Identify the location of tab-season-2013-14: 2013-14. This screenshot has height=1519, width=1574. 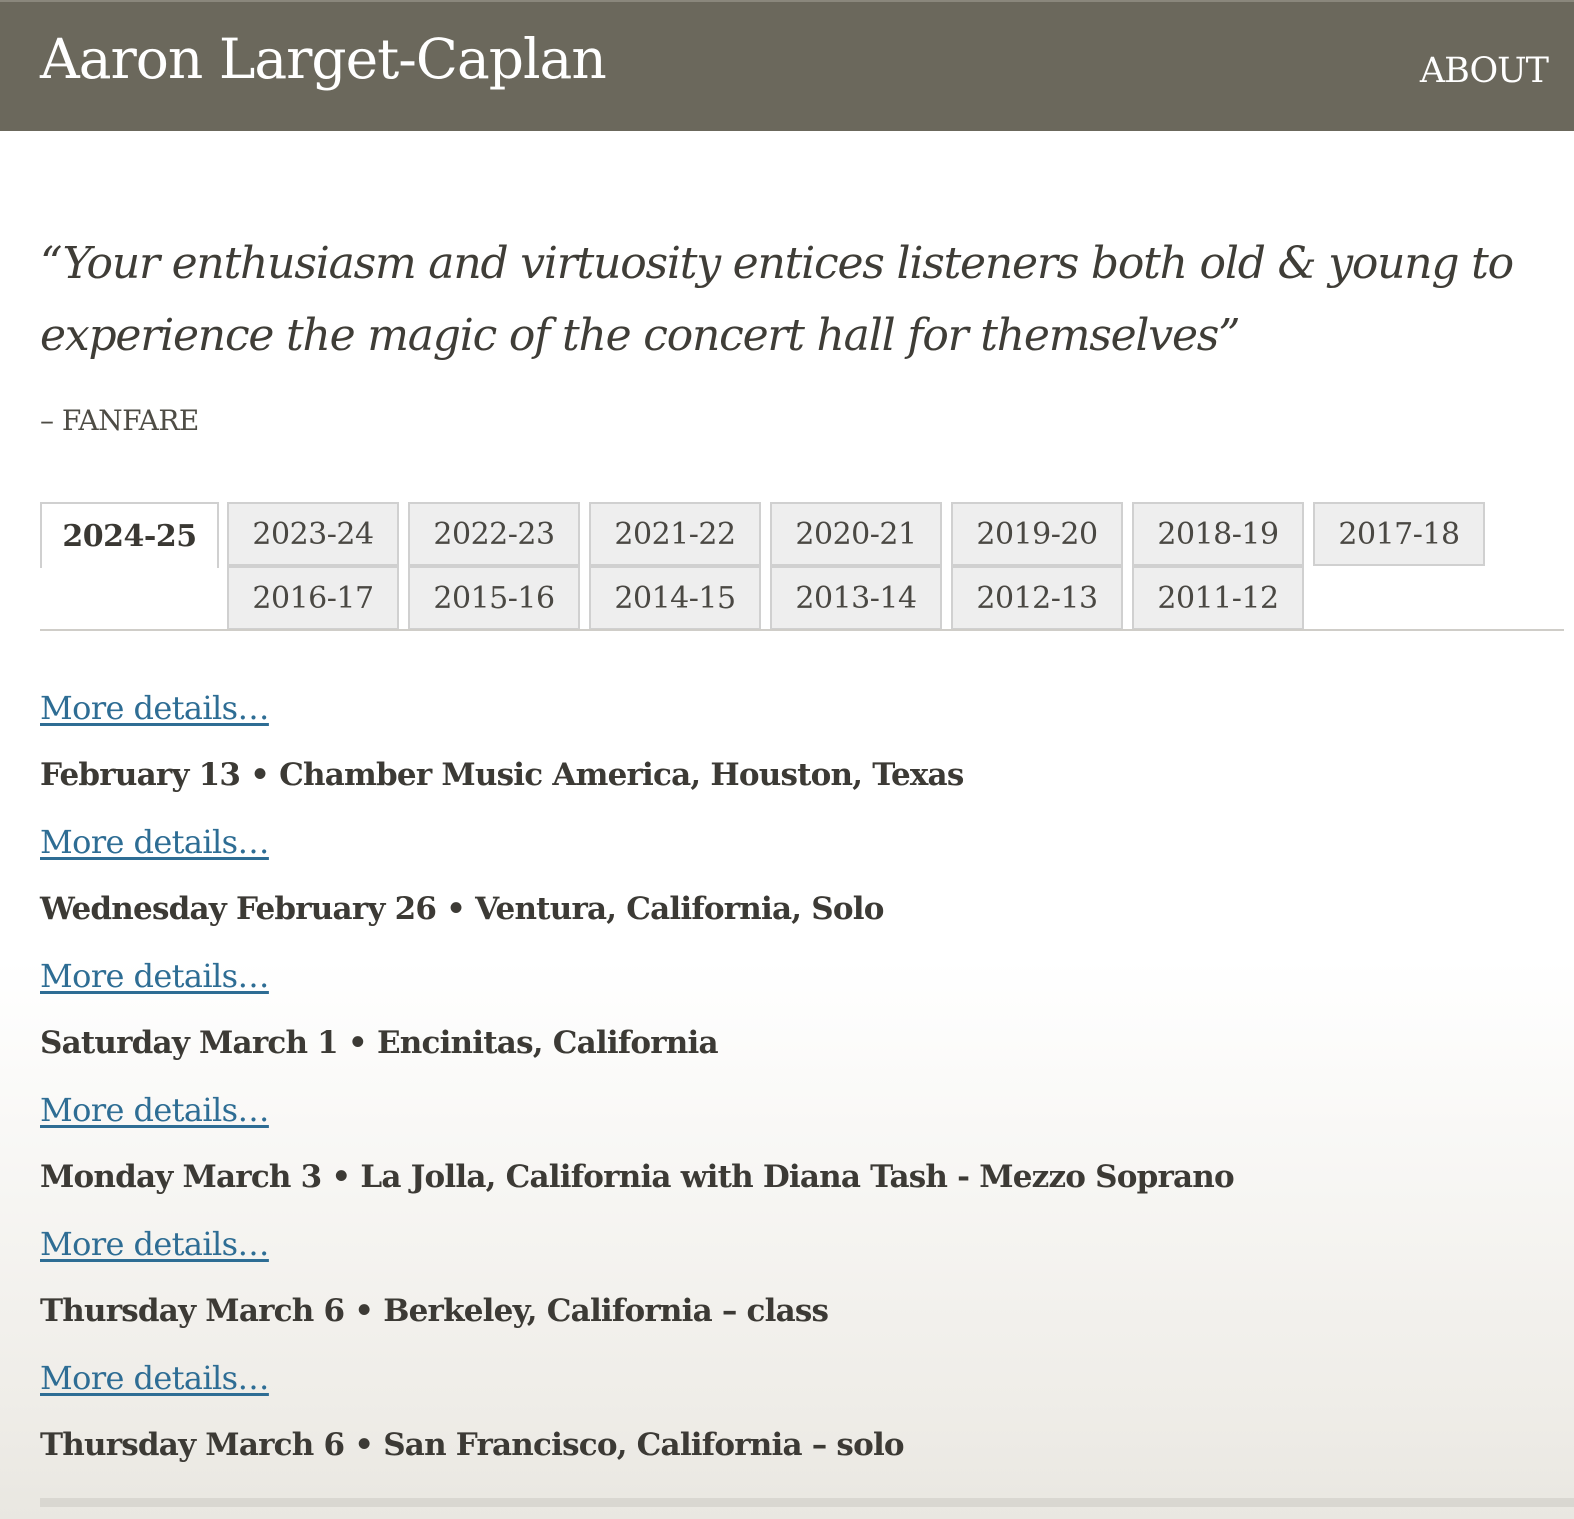
(856, 598).